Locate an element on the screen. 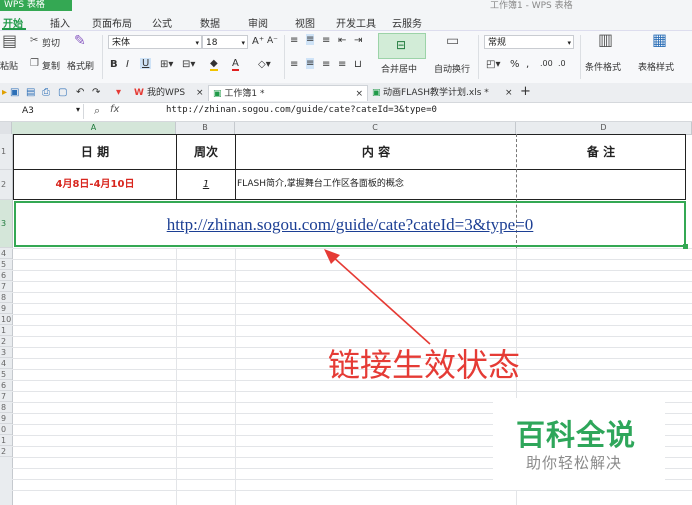 The image size is (692, 505). format-painter-button: 格式刷 is located at coordinates (80, 65).